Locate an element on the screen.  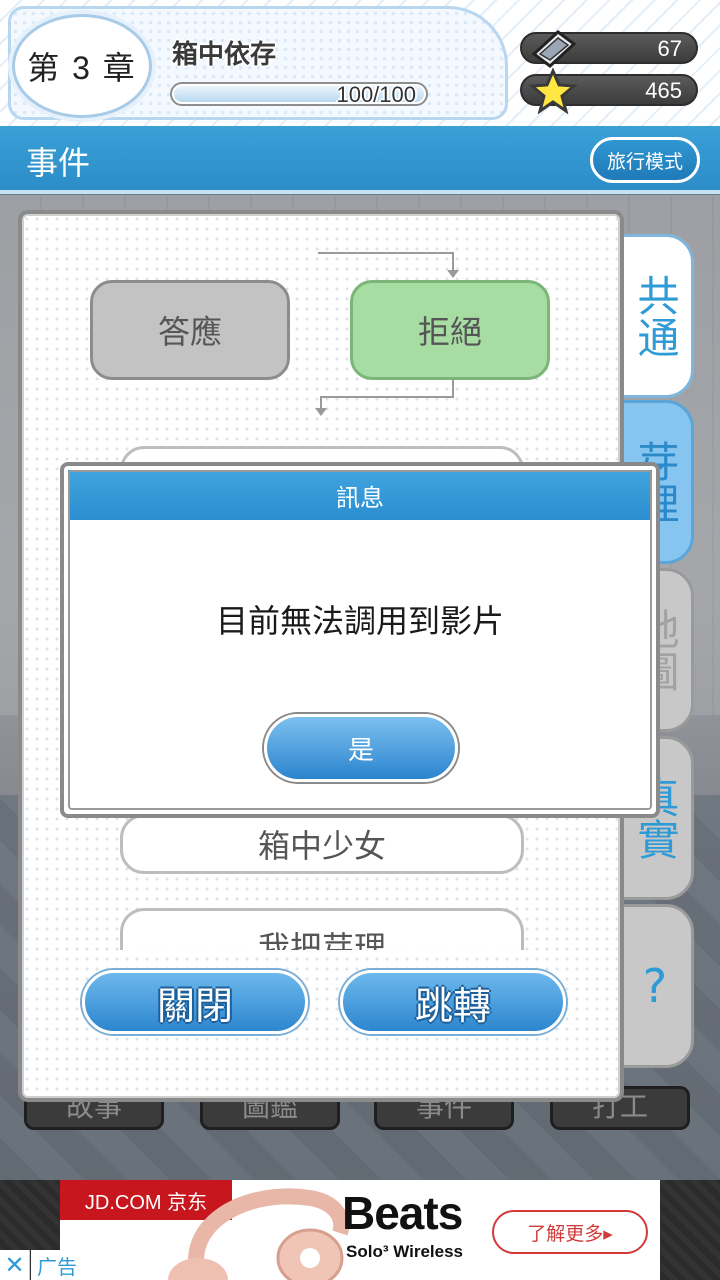
gem-card-icon is located at coordinates (554, 49).